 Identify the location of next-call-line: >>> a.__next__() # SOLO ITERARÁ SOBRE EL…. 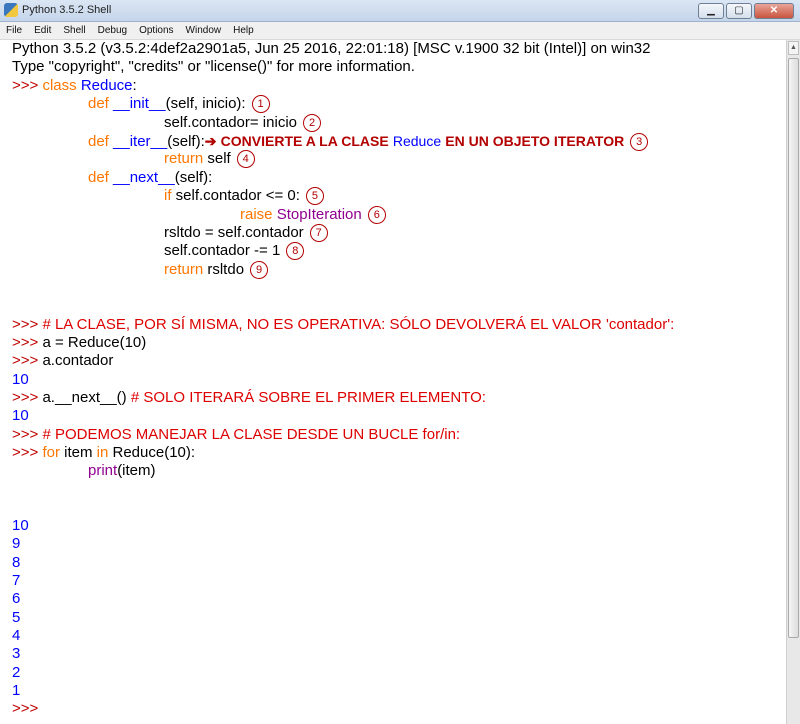
(249, 398).